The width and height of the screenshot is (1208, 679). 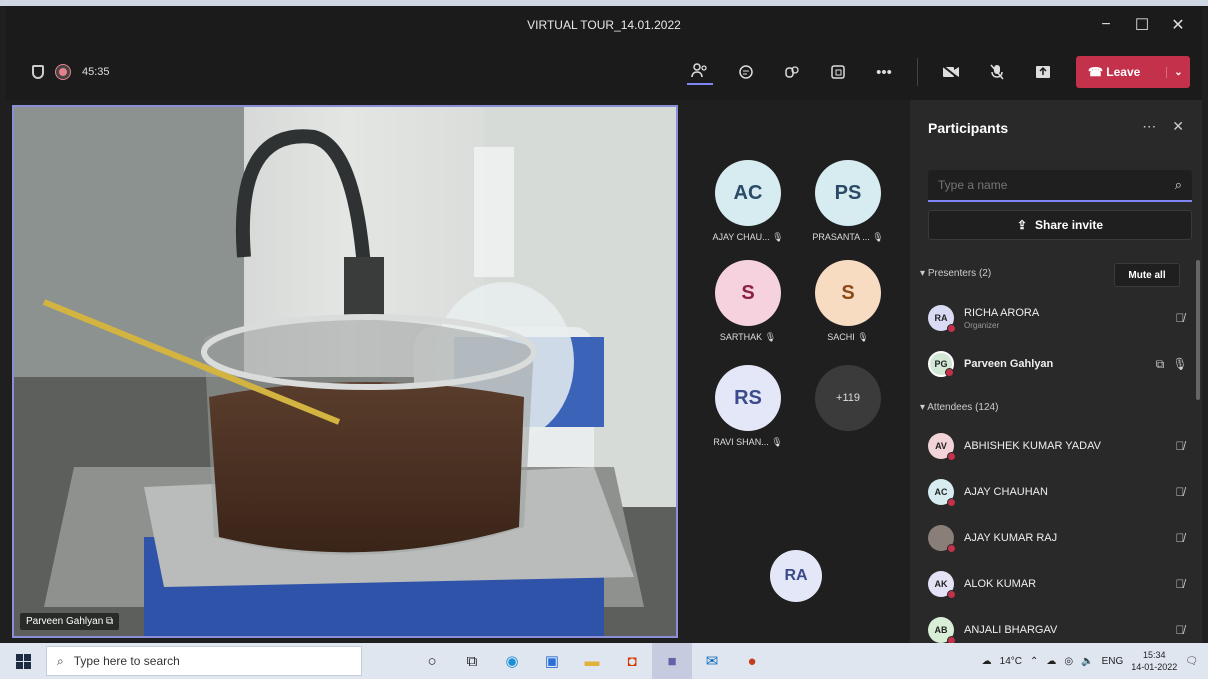 What do you see at coordinates (1059, 584) in the screenshot?
I see `participant-row: AK ALOK KUMAR 🎙̸` at bounding box center [1059, 584].